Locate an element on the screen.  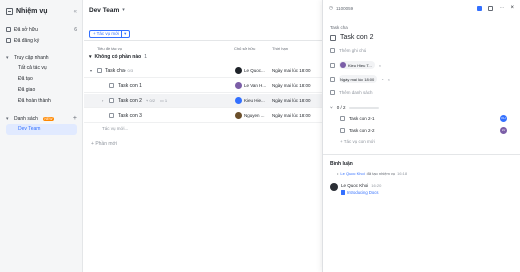
note-row: Thêm ghi chú is located at coordinates (348, 50).